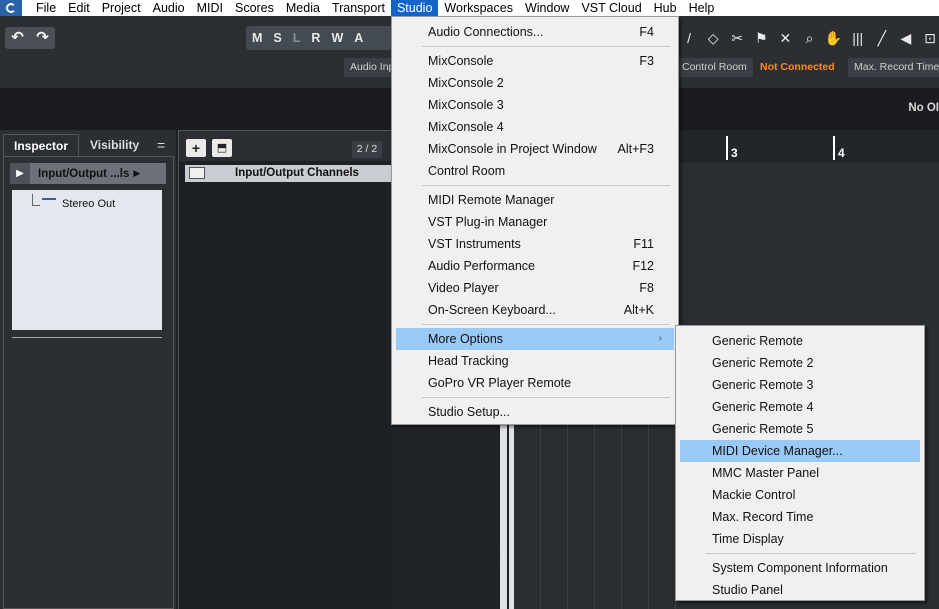 The width and height of the screenshot is (939, 609). I want to click on menu-edit: Edit, so click(79, 8).